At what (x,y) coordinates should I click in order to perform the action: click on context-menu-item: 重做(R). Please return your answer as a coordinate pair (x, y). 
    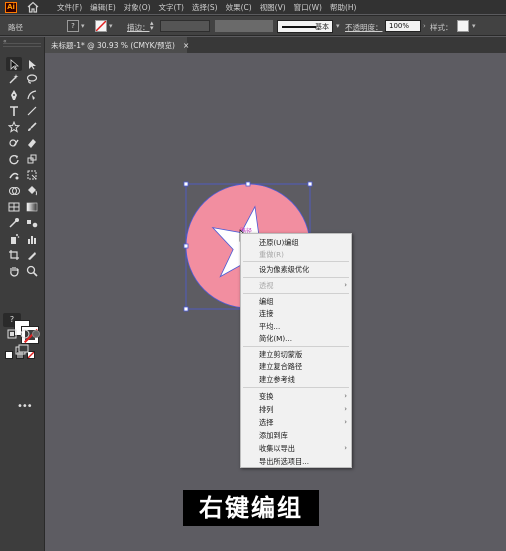
    Looking at the image, I should click on (271, 254).